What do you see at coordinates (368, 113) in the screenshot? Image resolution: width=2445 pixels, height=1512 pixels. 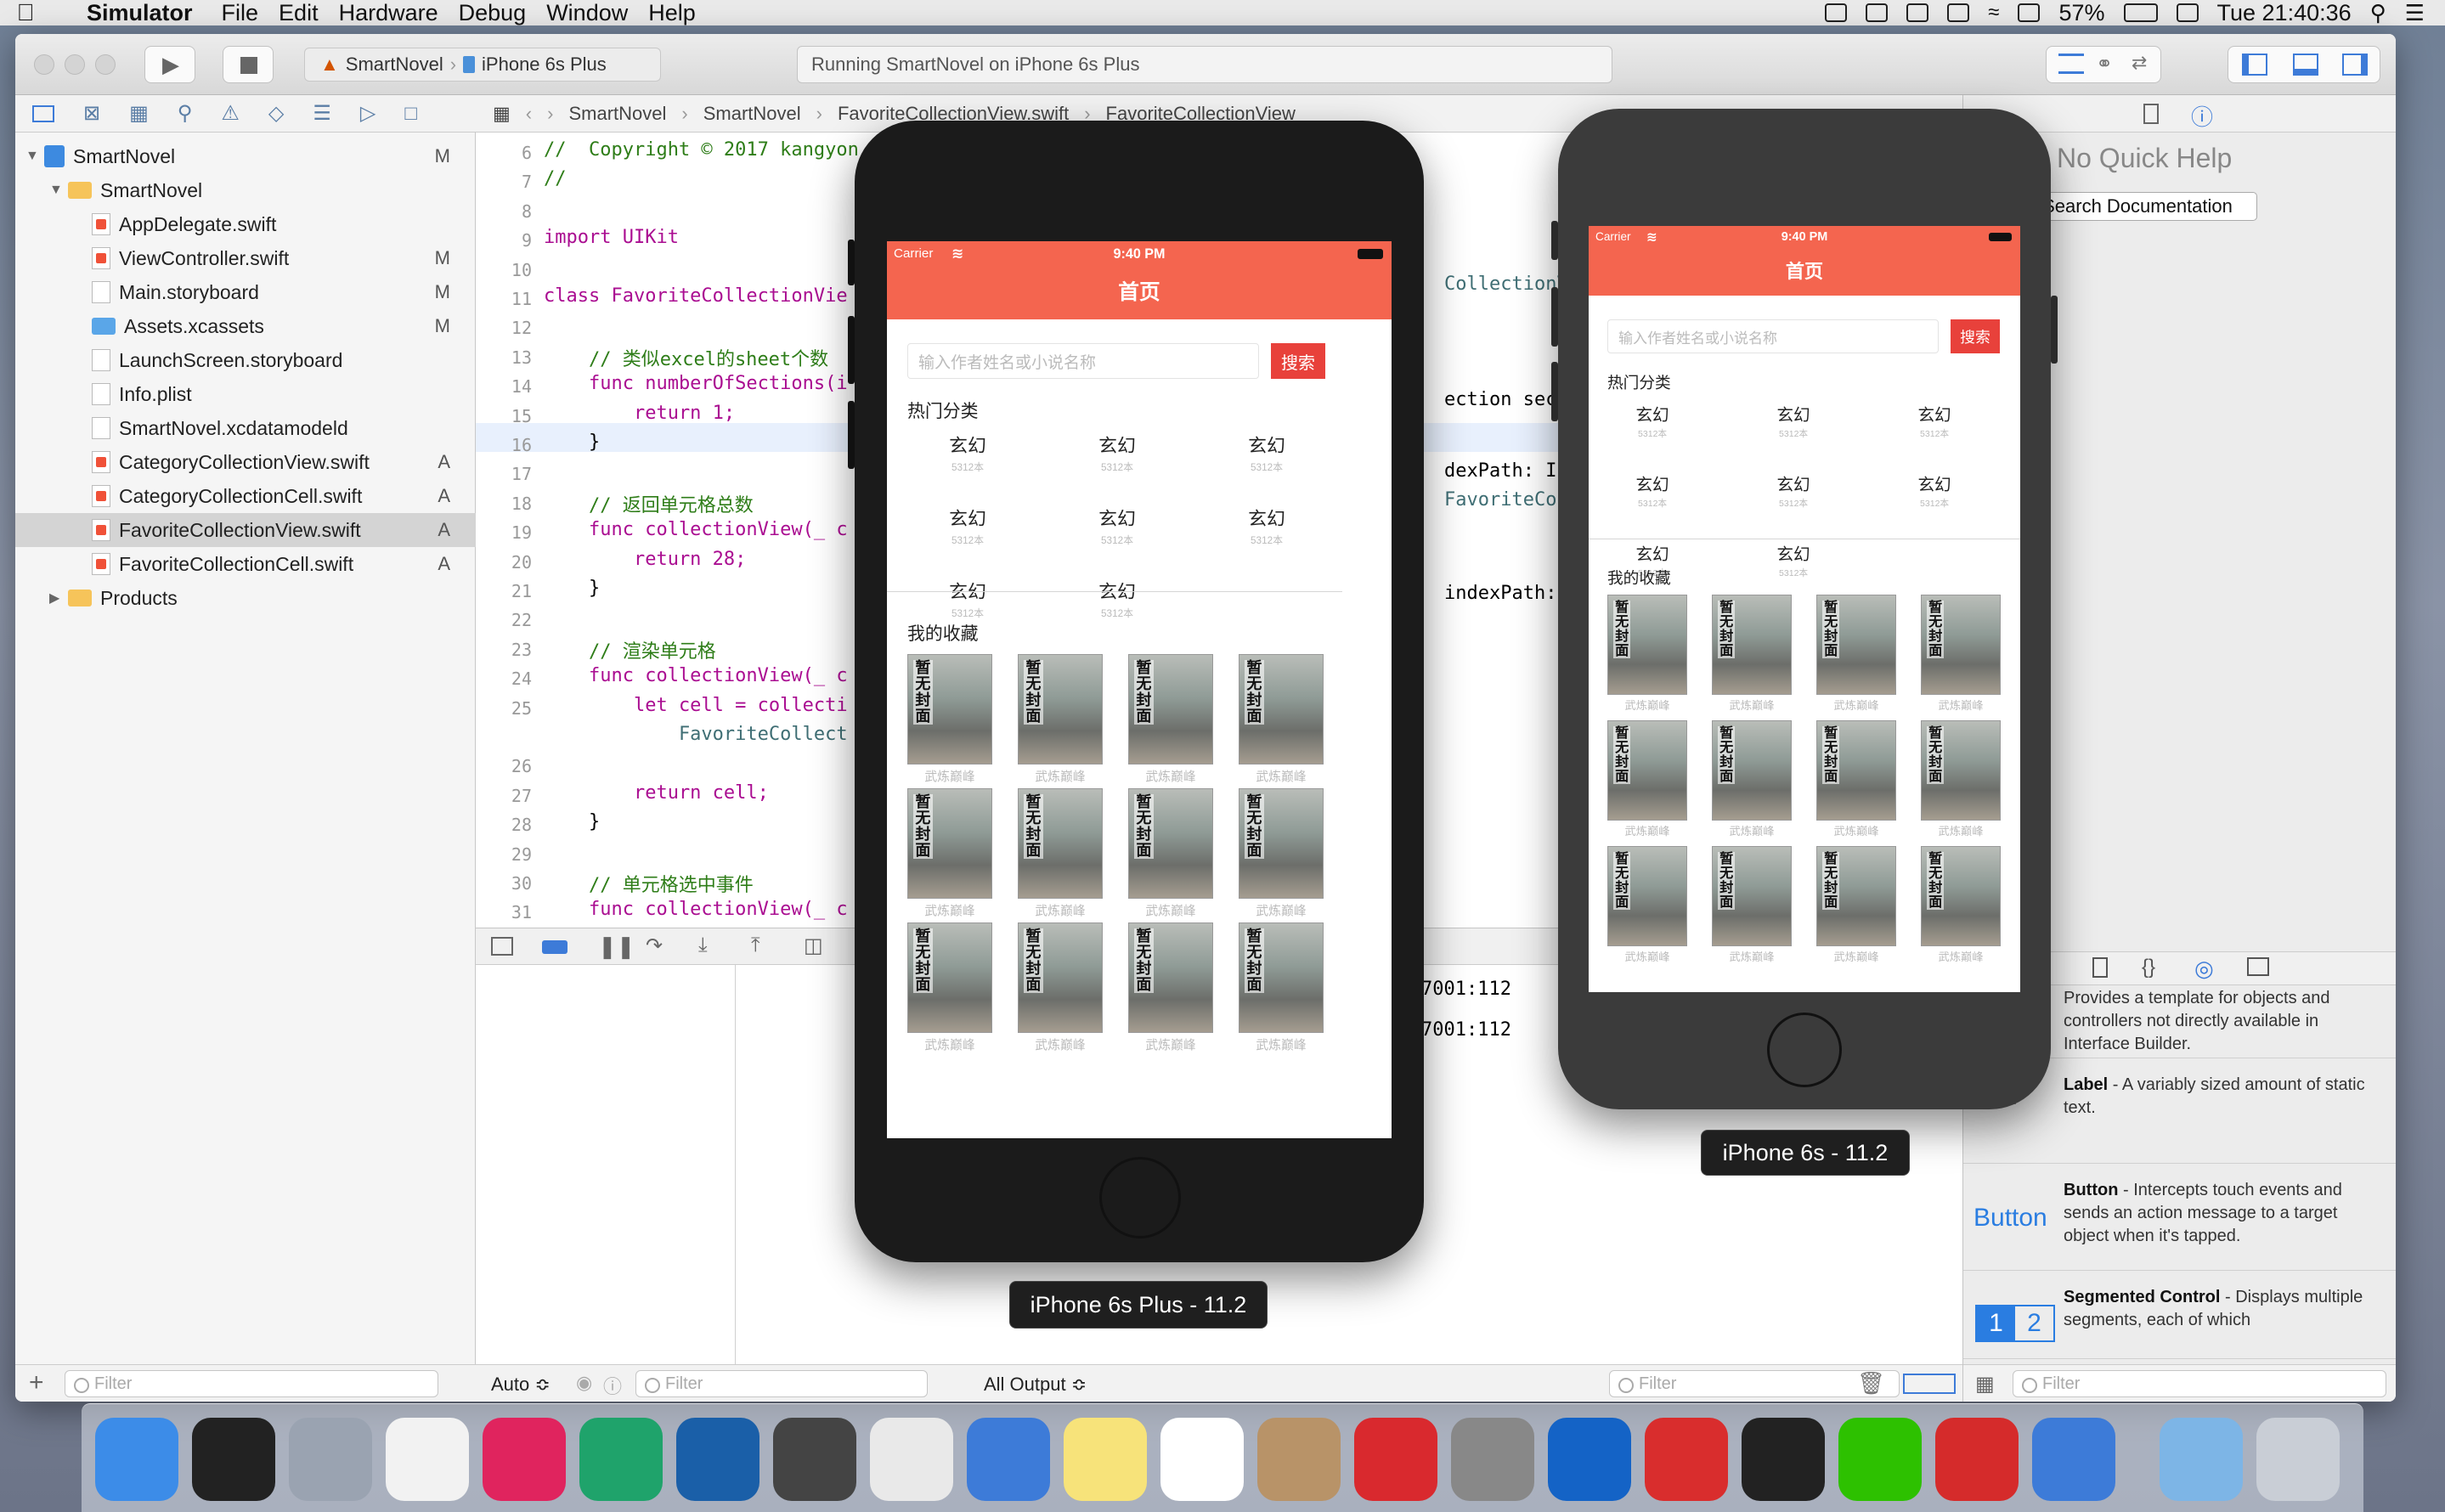 I see `breakpoint-navigator-icon: ▷` at bounding box center [368, 113].